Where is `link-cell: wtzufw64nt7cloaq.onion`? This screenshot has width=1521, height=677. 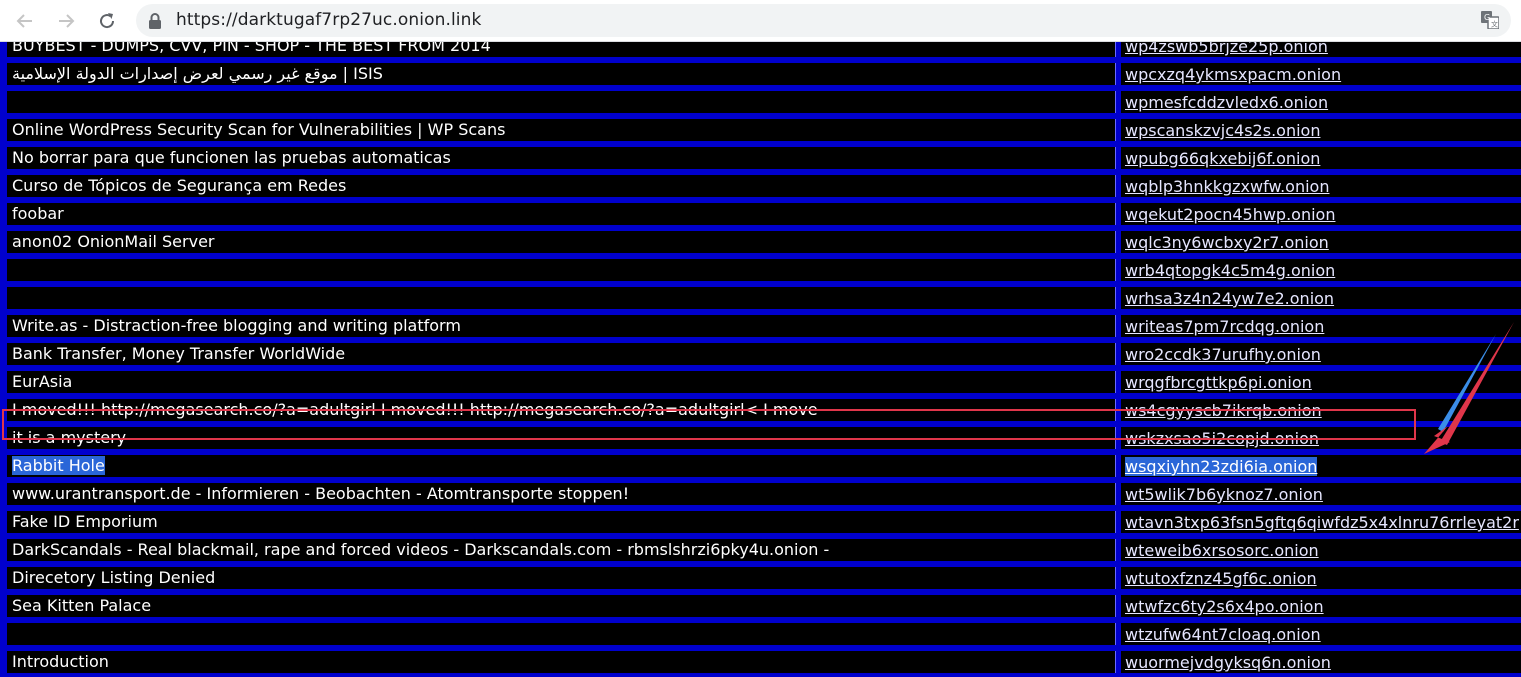
link-cell: wtzufw64nt7cloaq.onion is located at coordinates (1321, 634).